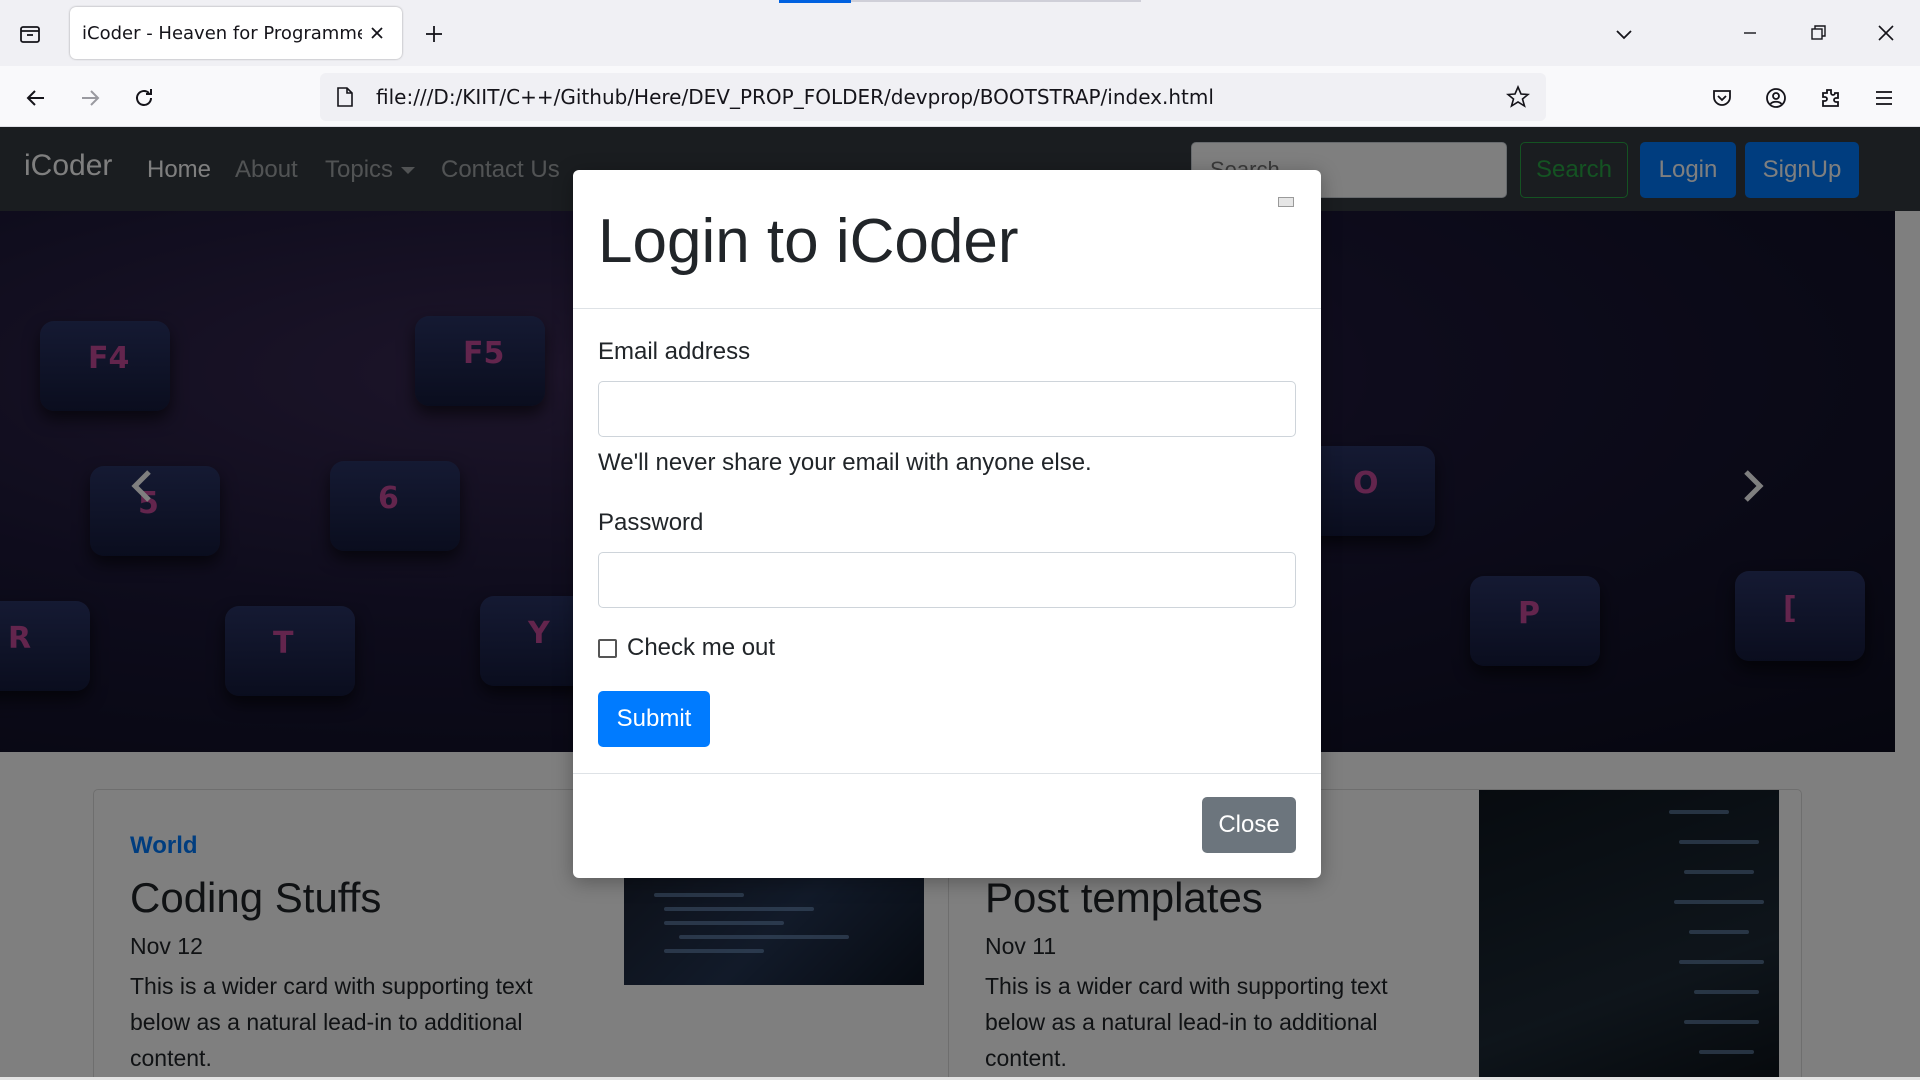  Describe the element at coordinates (144, 98) in the screenshot. I see `reload-icon` at that location.